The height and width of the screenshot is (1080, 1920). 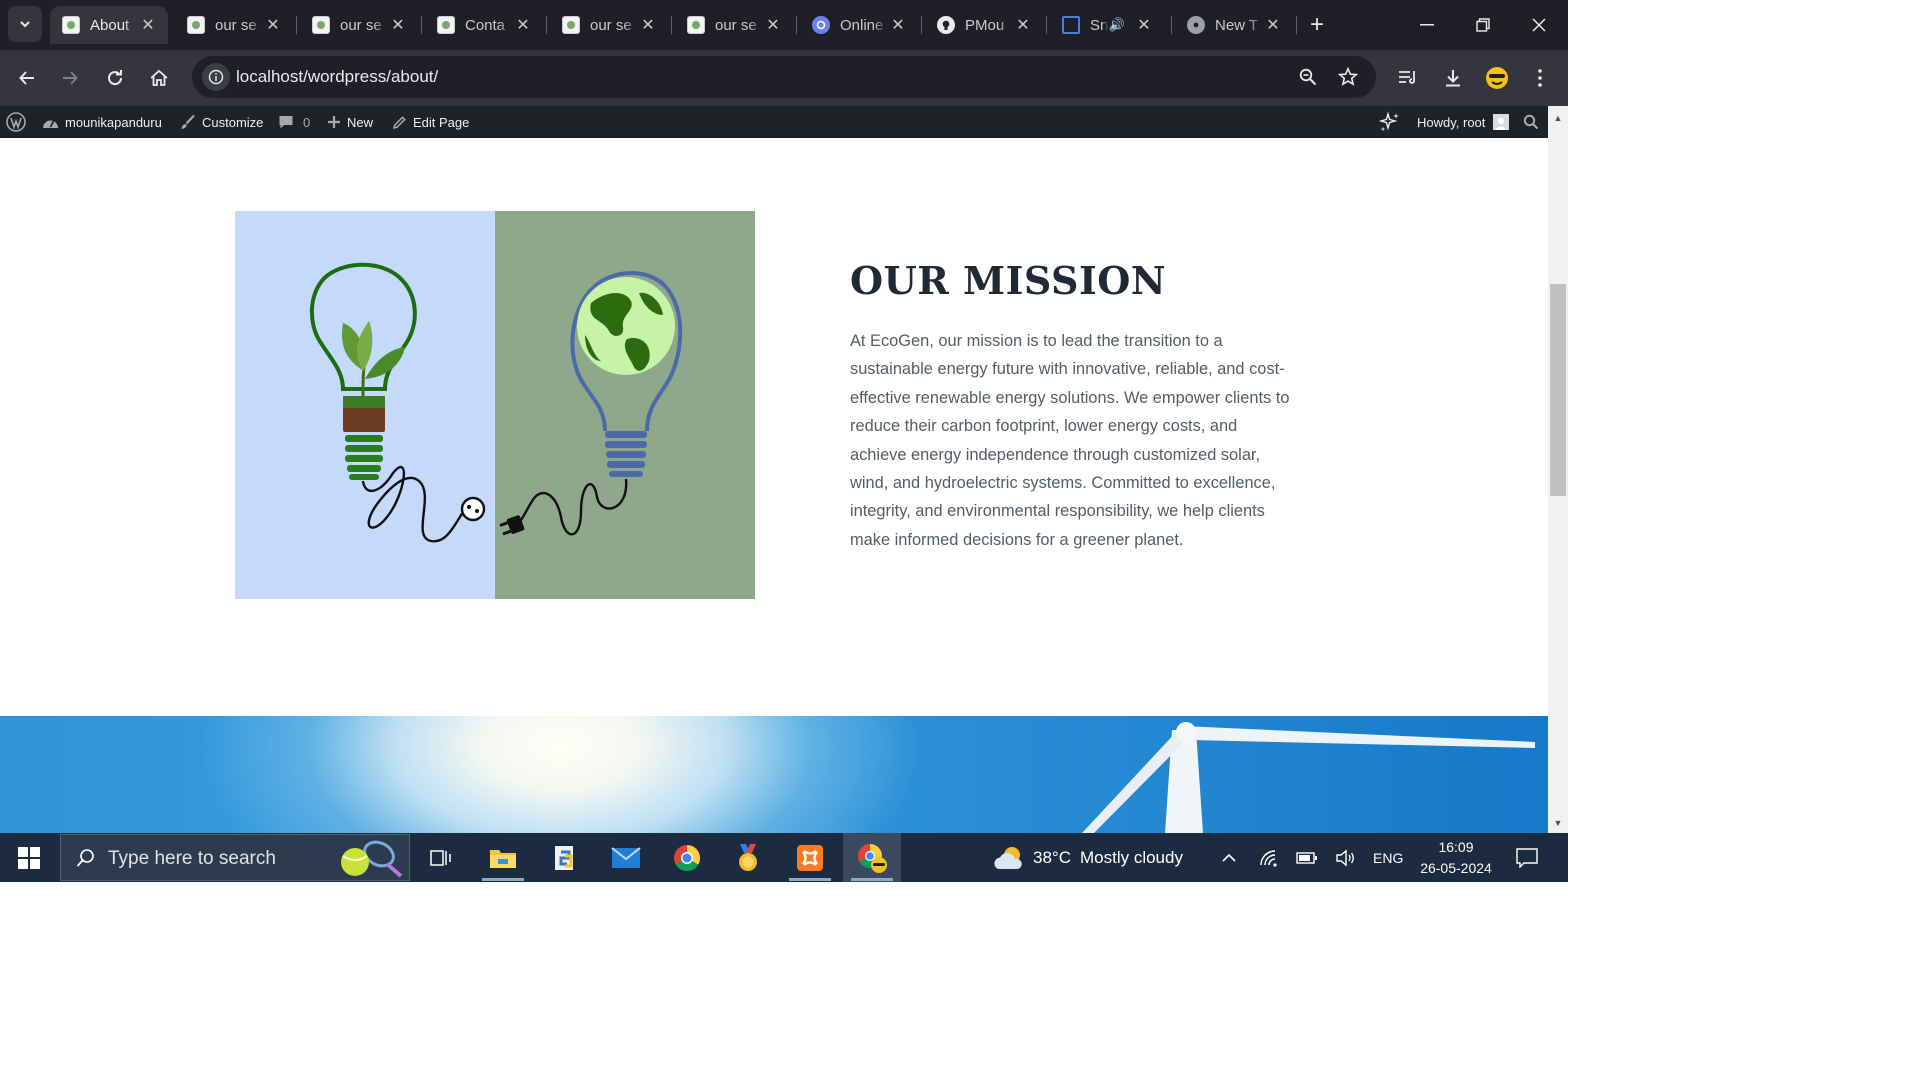 What do you see at coordinates (1558, 823) in the screenshot?
I see `scroll-down-arrow-icon: ▼` at bounding box center [1558, 823].